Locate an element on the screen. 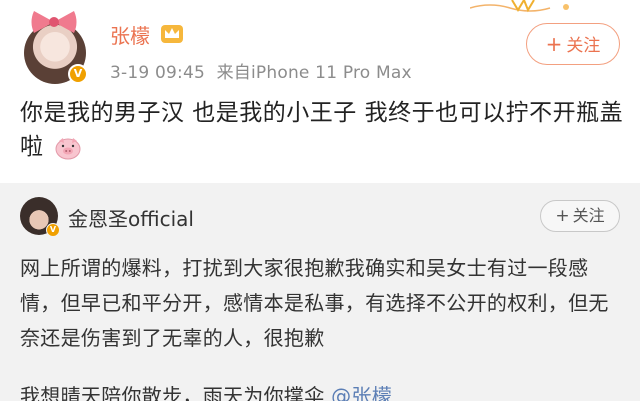 Image resolution: width=640 pixels, height=401 pixels. repost-follow-label: 关注 is located at coordinates (588, 215).